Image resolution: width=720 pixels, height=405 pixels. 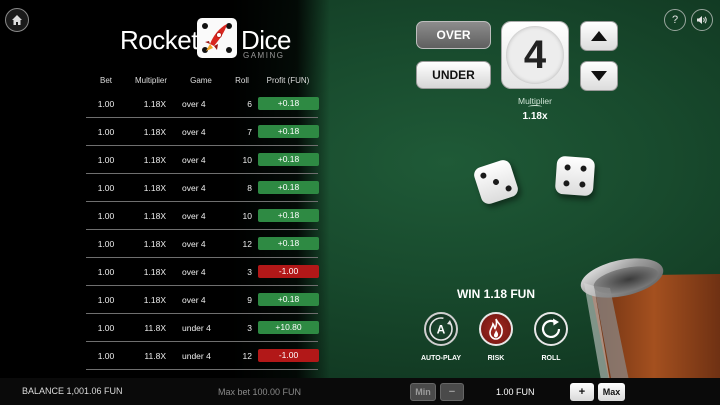 I want to click on cell-game: under 4, so click(x=196, y=355).